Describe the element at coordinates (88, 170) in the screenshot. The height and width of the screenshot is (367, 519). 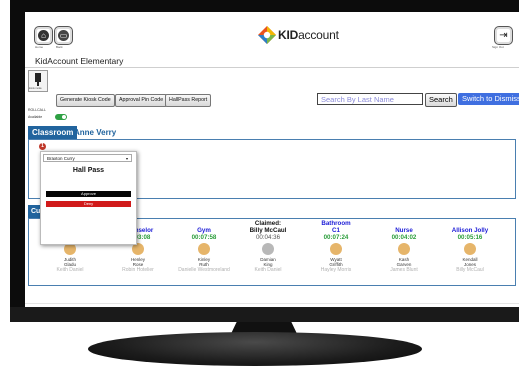
I see `dialog-title: Hall Pass` at that location.